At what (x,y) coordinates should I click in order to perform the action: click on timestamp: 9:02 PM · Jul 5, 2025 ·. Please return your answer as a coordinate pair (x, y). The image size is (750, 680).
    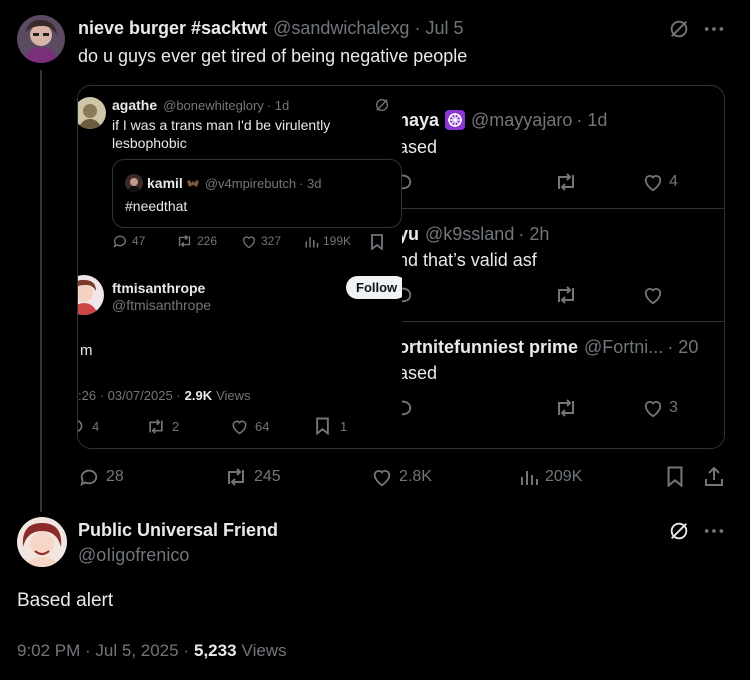
    Looking at the image, I should click on (103, 651).